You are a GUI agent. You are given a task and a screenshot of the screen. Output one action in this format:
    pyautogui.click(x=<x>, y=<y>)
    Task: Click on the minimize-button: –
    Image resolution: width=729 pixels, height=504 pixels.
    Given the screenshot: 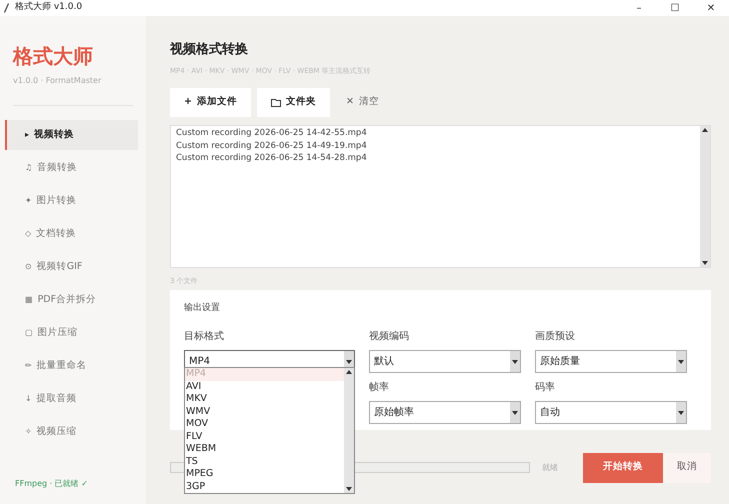 What is the action you would take?
    pyautogui.click(x=639, y=8)
    